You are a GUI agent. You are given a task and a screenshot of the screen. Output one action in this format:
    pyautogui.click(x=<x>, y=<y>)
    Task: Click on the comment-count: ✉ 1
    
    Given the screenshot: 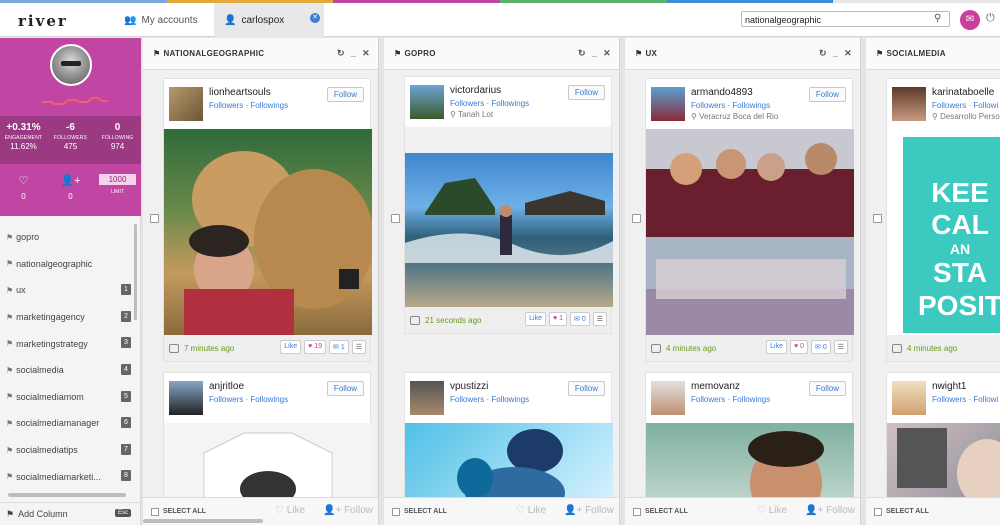 What is the action you would take?
    pyautogui.click(x=339, y=347)
    